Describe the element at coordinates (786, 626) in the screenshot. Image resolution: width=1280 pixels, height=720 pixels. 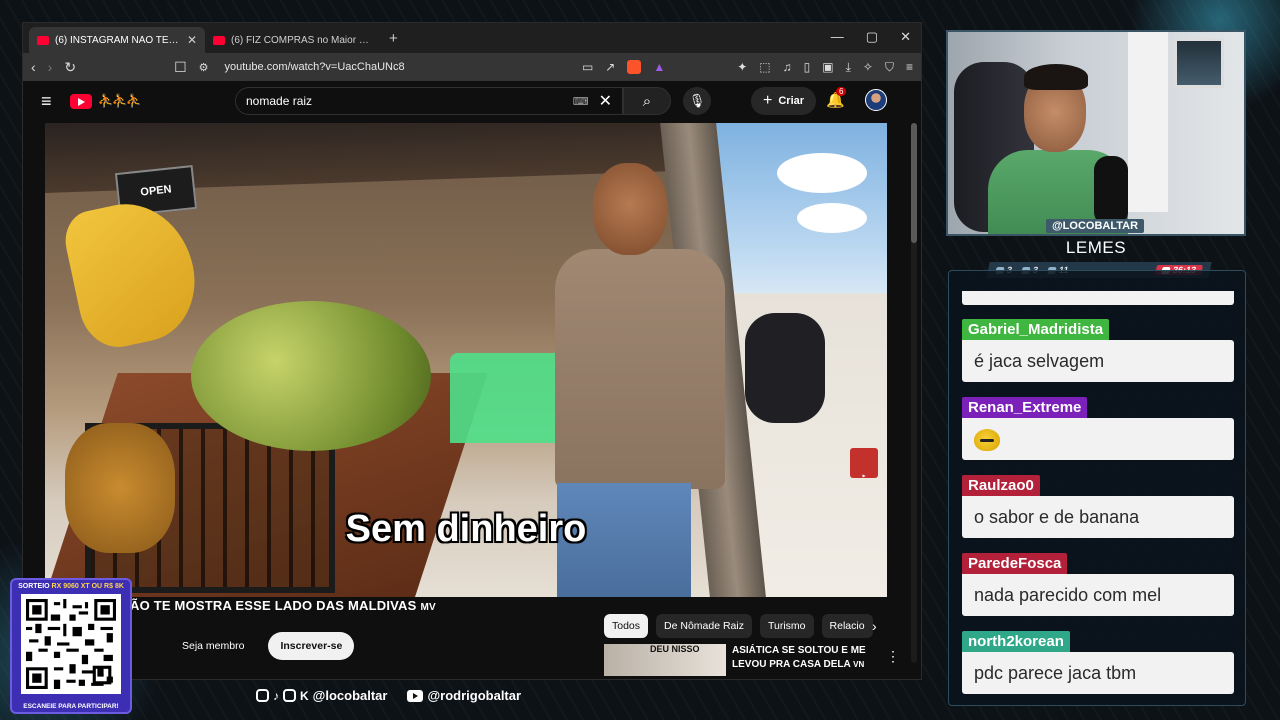
I see `chip-turismo: Turismo` at that location.